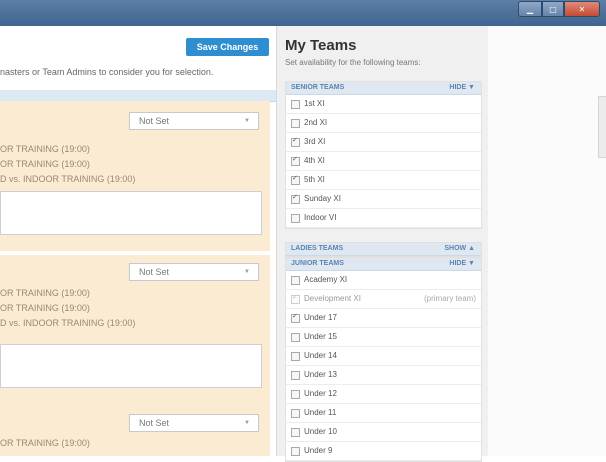  I want to click on ladies-teams-group: LADIES TEAMS SHOW ▲, so click(383, 249).